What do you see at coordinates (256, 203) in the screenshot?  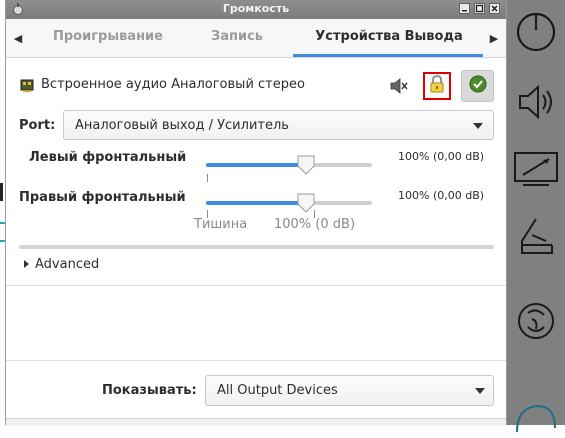 I see `channel-right-slider-fill` at bounding box center [256, 203].